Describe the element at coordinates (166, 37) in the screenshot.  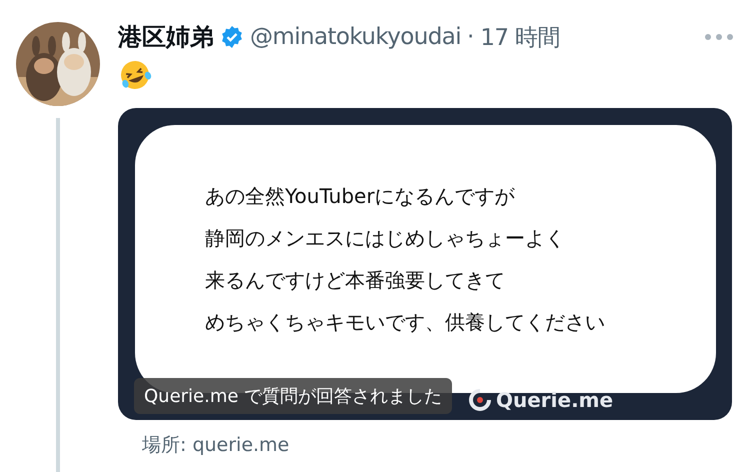
I see `author-name: 港区姉弟` at that location.